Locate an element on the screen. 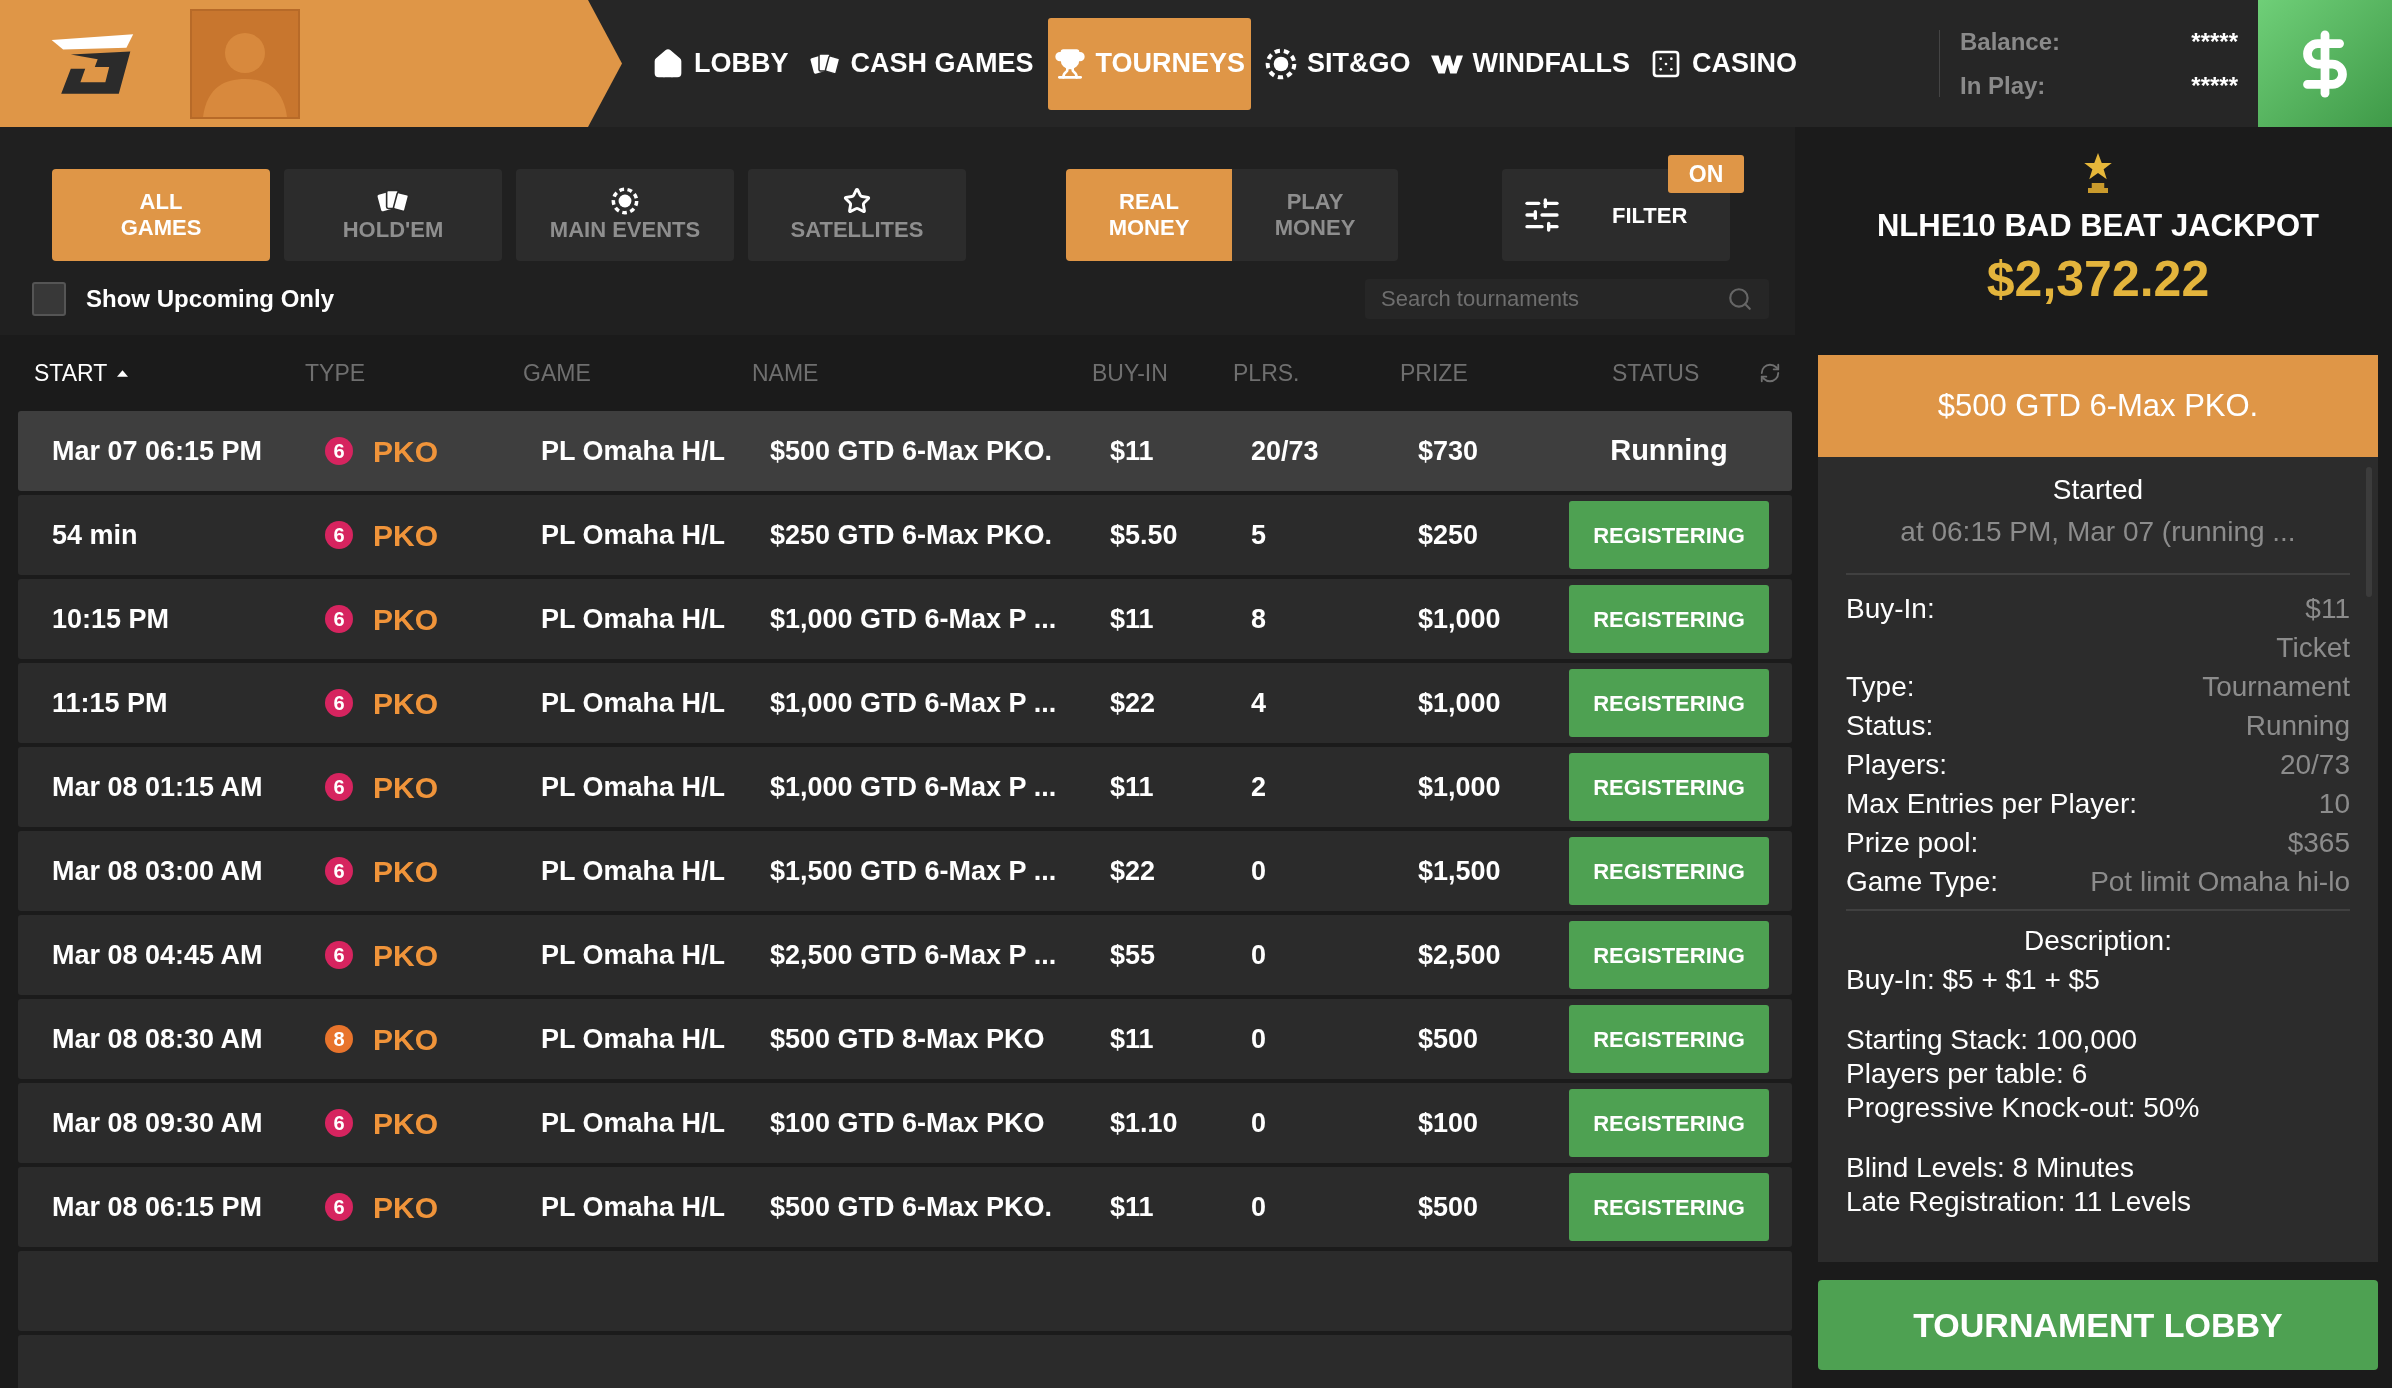 The image size is (2392, 1388). description-line: Players per table: 6 is located at coordinates (1967, 1074).